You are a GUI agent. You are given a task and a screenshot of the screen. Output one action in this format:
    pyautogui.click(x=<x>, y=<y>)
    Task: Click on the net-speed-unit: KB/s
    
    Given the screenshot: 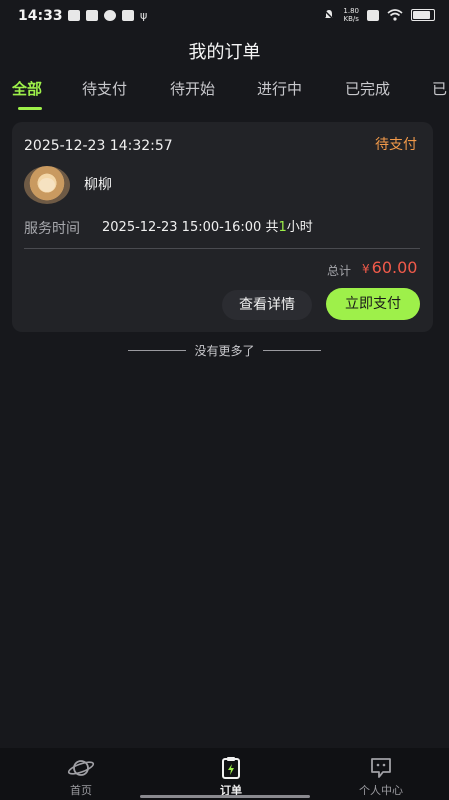 What is the action you would take?
    pyautogui.click(x=351, y=19)
    